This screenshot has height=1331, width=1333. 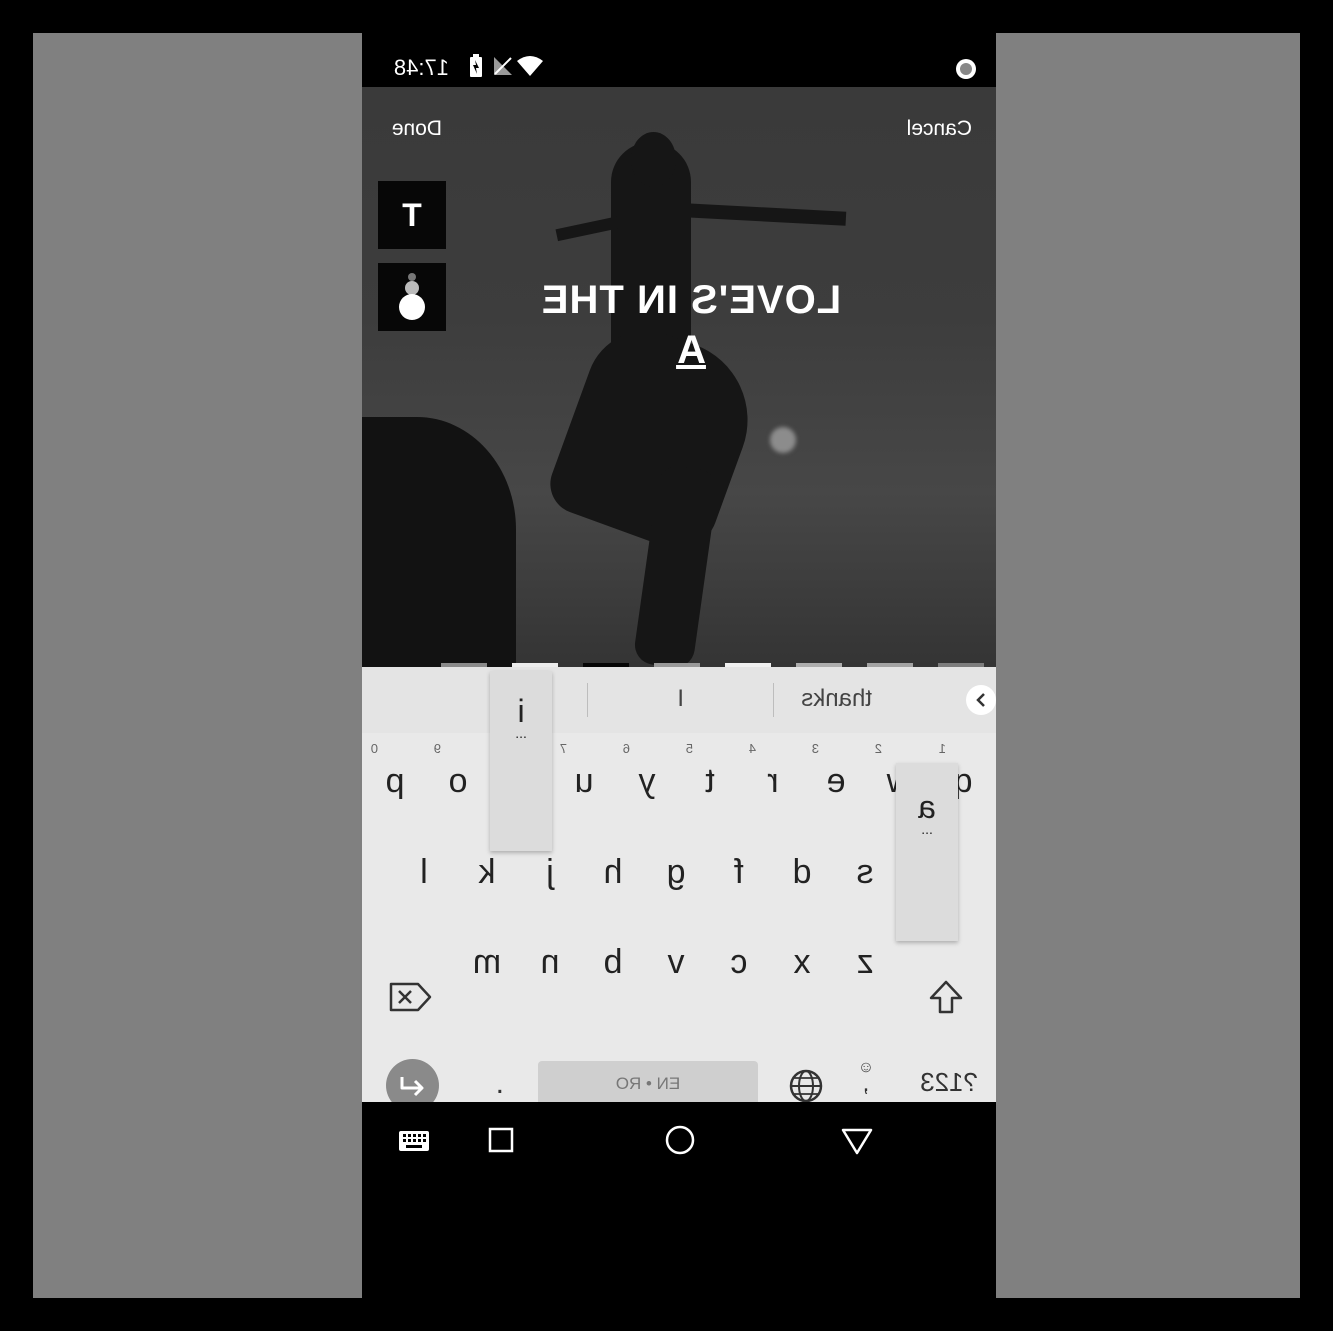 I want to click on back-icon, so click(x=857, y=1141).